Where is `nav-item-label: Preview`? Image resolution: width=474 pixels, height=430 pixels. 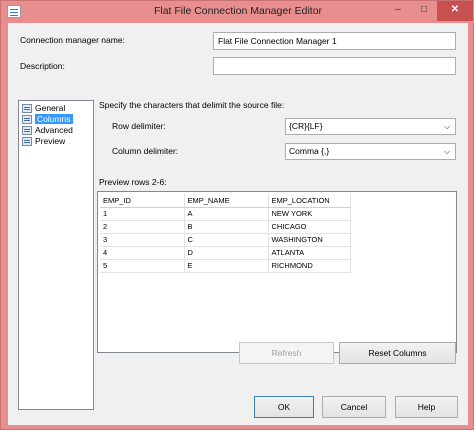 nav-item-label: Preview is located at coordinates (50, 141).